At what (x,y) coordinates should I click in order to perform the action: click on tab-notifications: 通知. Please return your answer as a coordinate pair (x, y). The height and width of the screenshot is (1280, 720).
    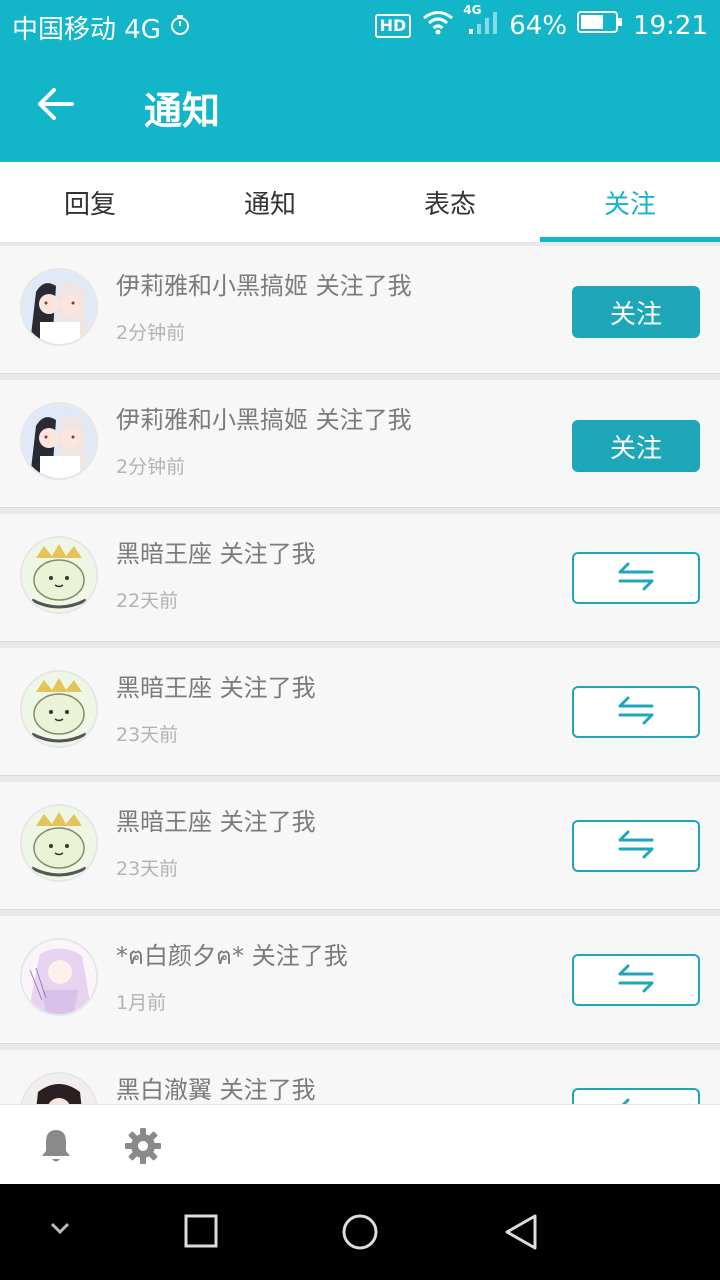
    Looking at the image, I should click on (270, 202).